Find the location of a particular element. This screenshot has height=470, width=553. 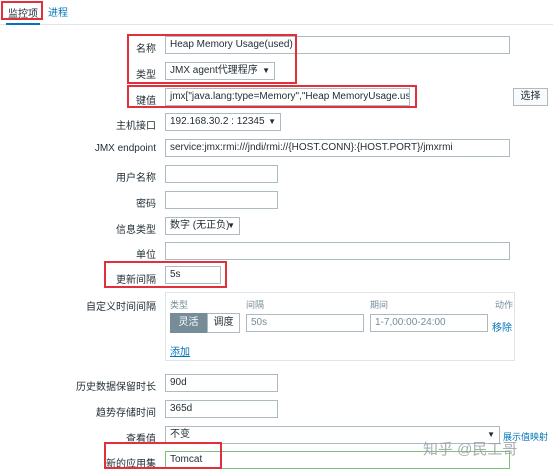

host-interface-select: 192.168.30.2 : 12345 ▼ is located at coordinates (223, 122).